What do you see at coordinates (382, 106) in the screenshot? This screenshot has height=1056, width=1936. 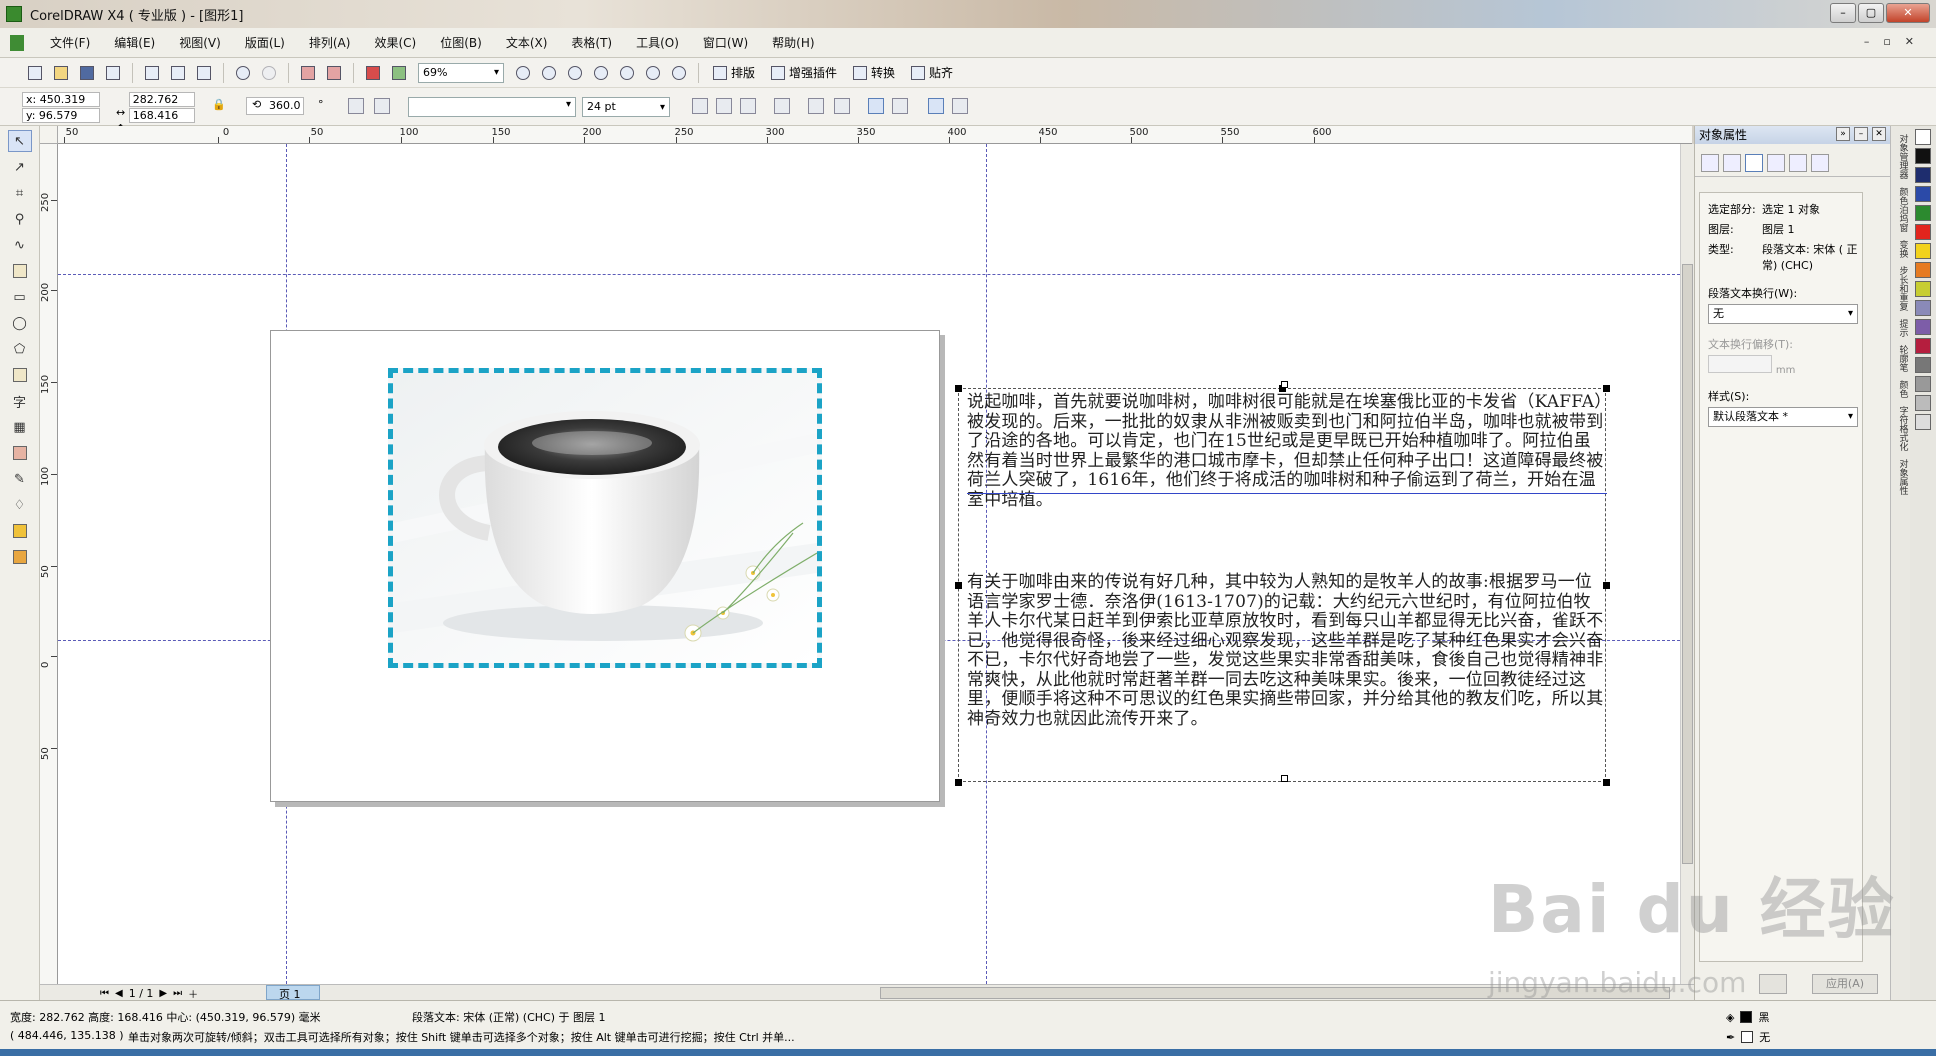 I see `mirror-vertical-icon` at bounding box center [382, 106].